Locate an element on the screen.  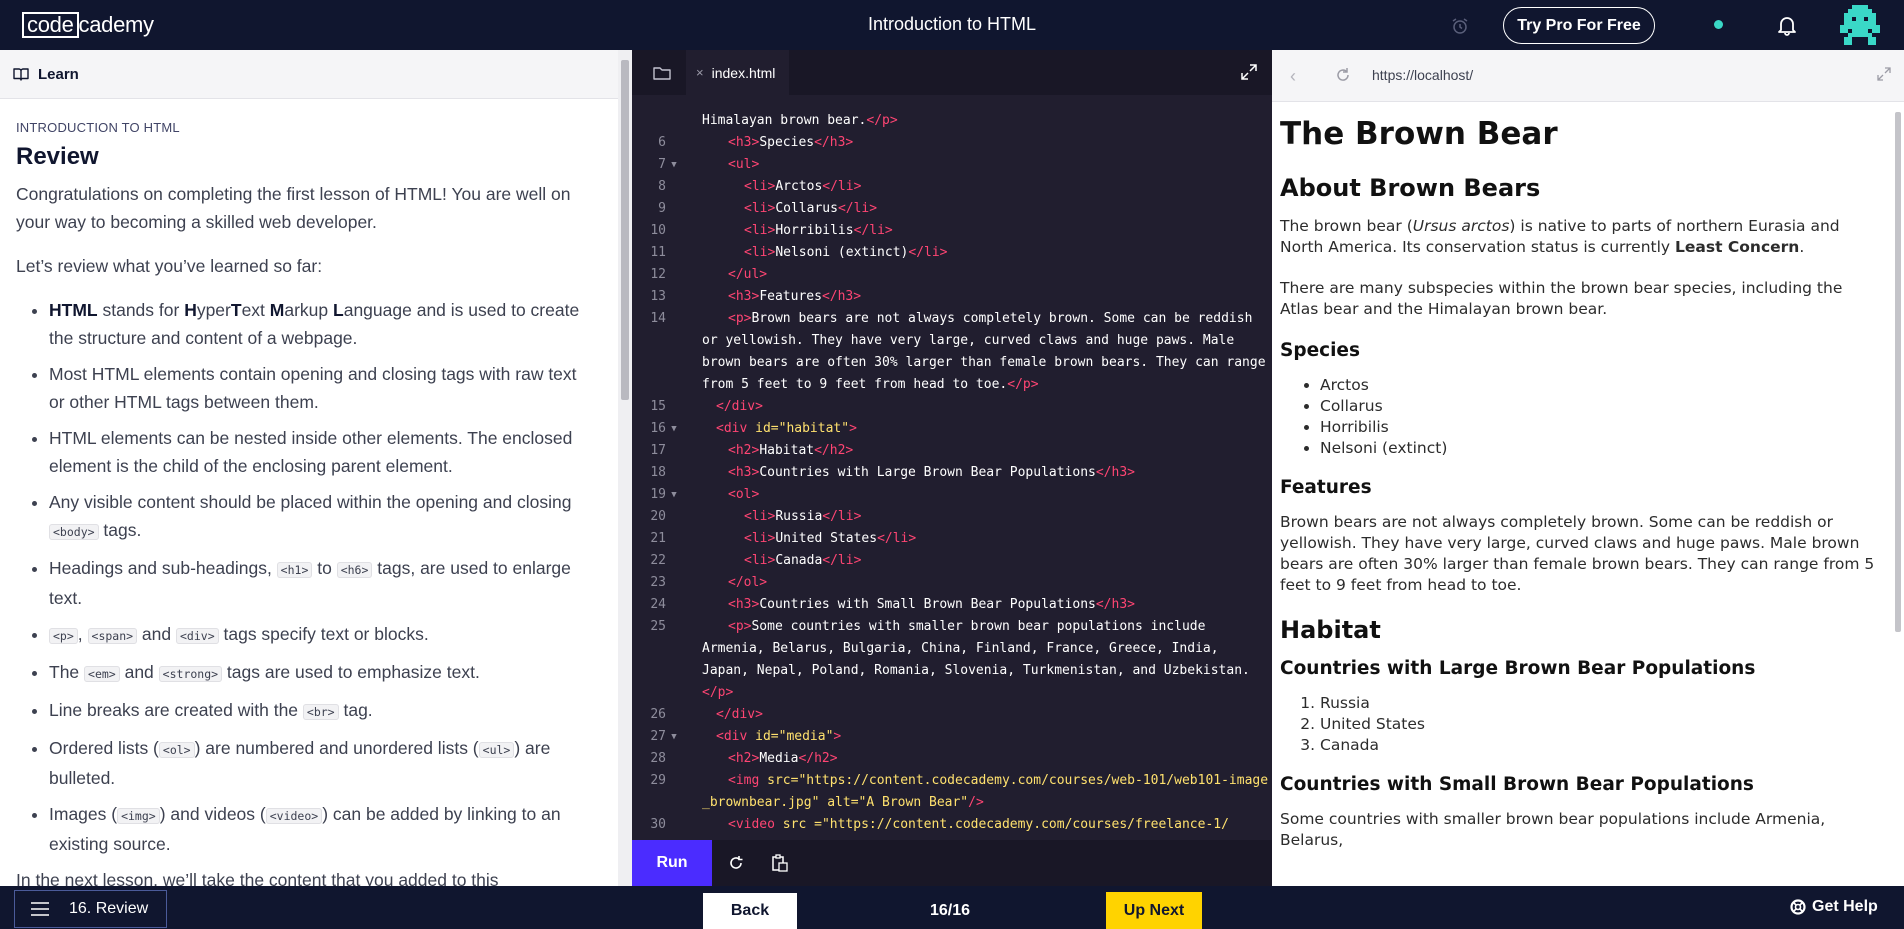
list-item: United States is located at coordinates (1600, 724).